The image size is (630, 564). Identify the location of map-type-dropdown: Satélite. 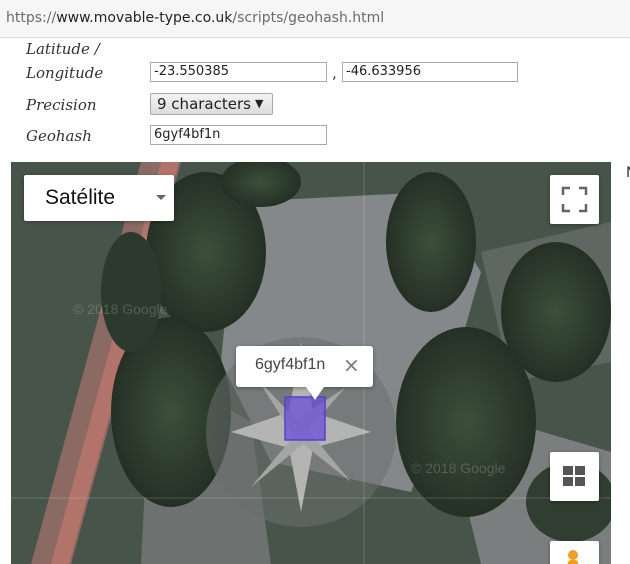
(99, 198).